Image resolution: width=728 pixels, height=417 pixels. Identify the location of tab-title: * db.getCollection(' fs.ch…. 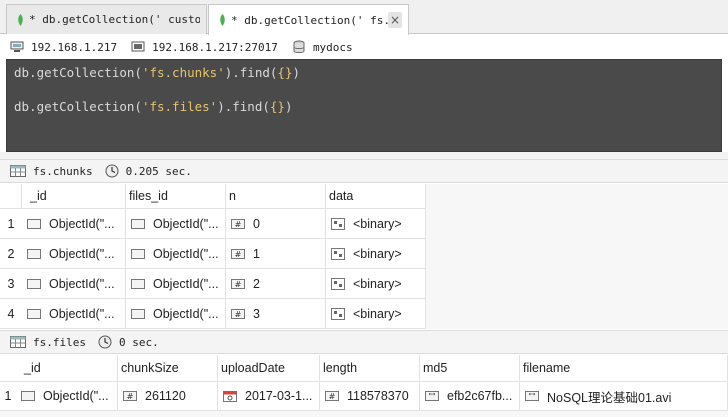
(309, 20).